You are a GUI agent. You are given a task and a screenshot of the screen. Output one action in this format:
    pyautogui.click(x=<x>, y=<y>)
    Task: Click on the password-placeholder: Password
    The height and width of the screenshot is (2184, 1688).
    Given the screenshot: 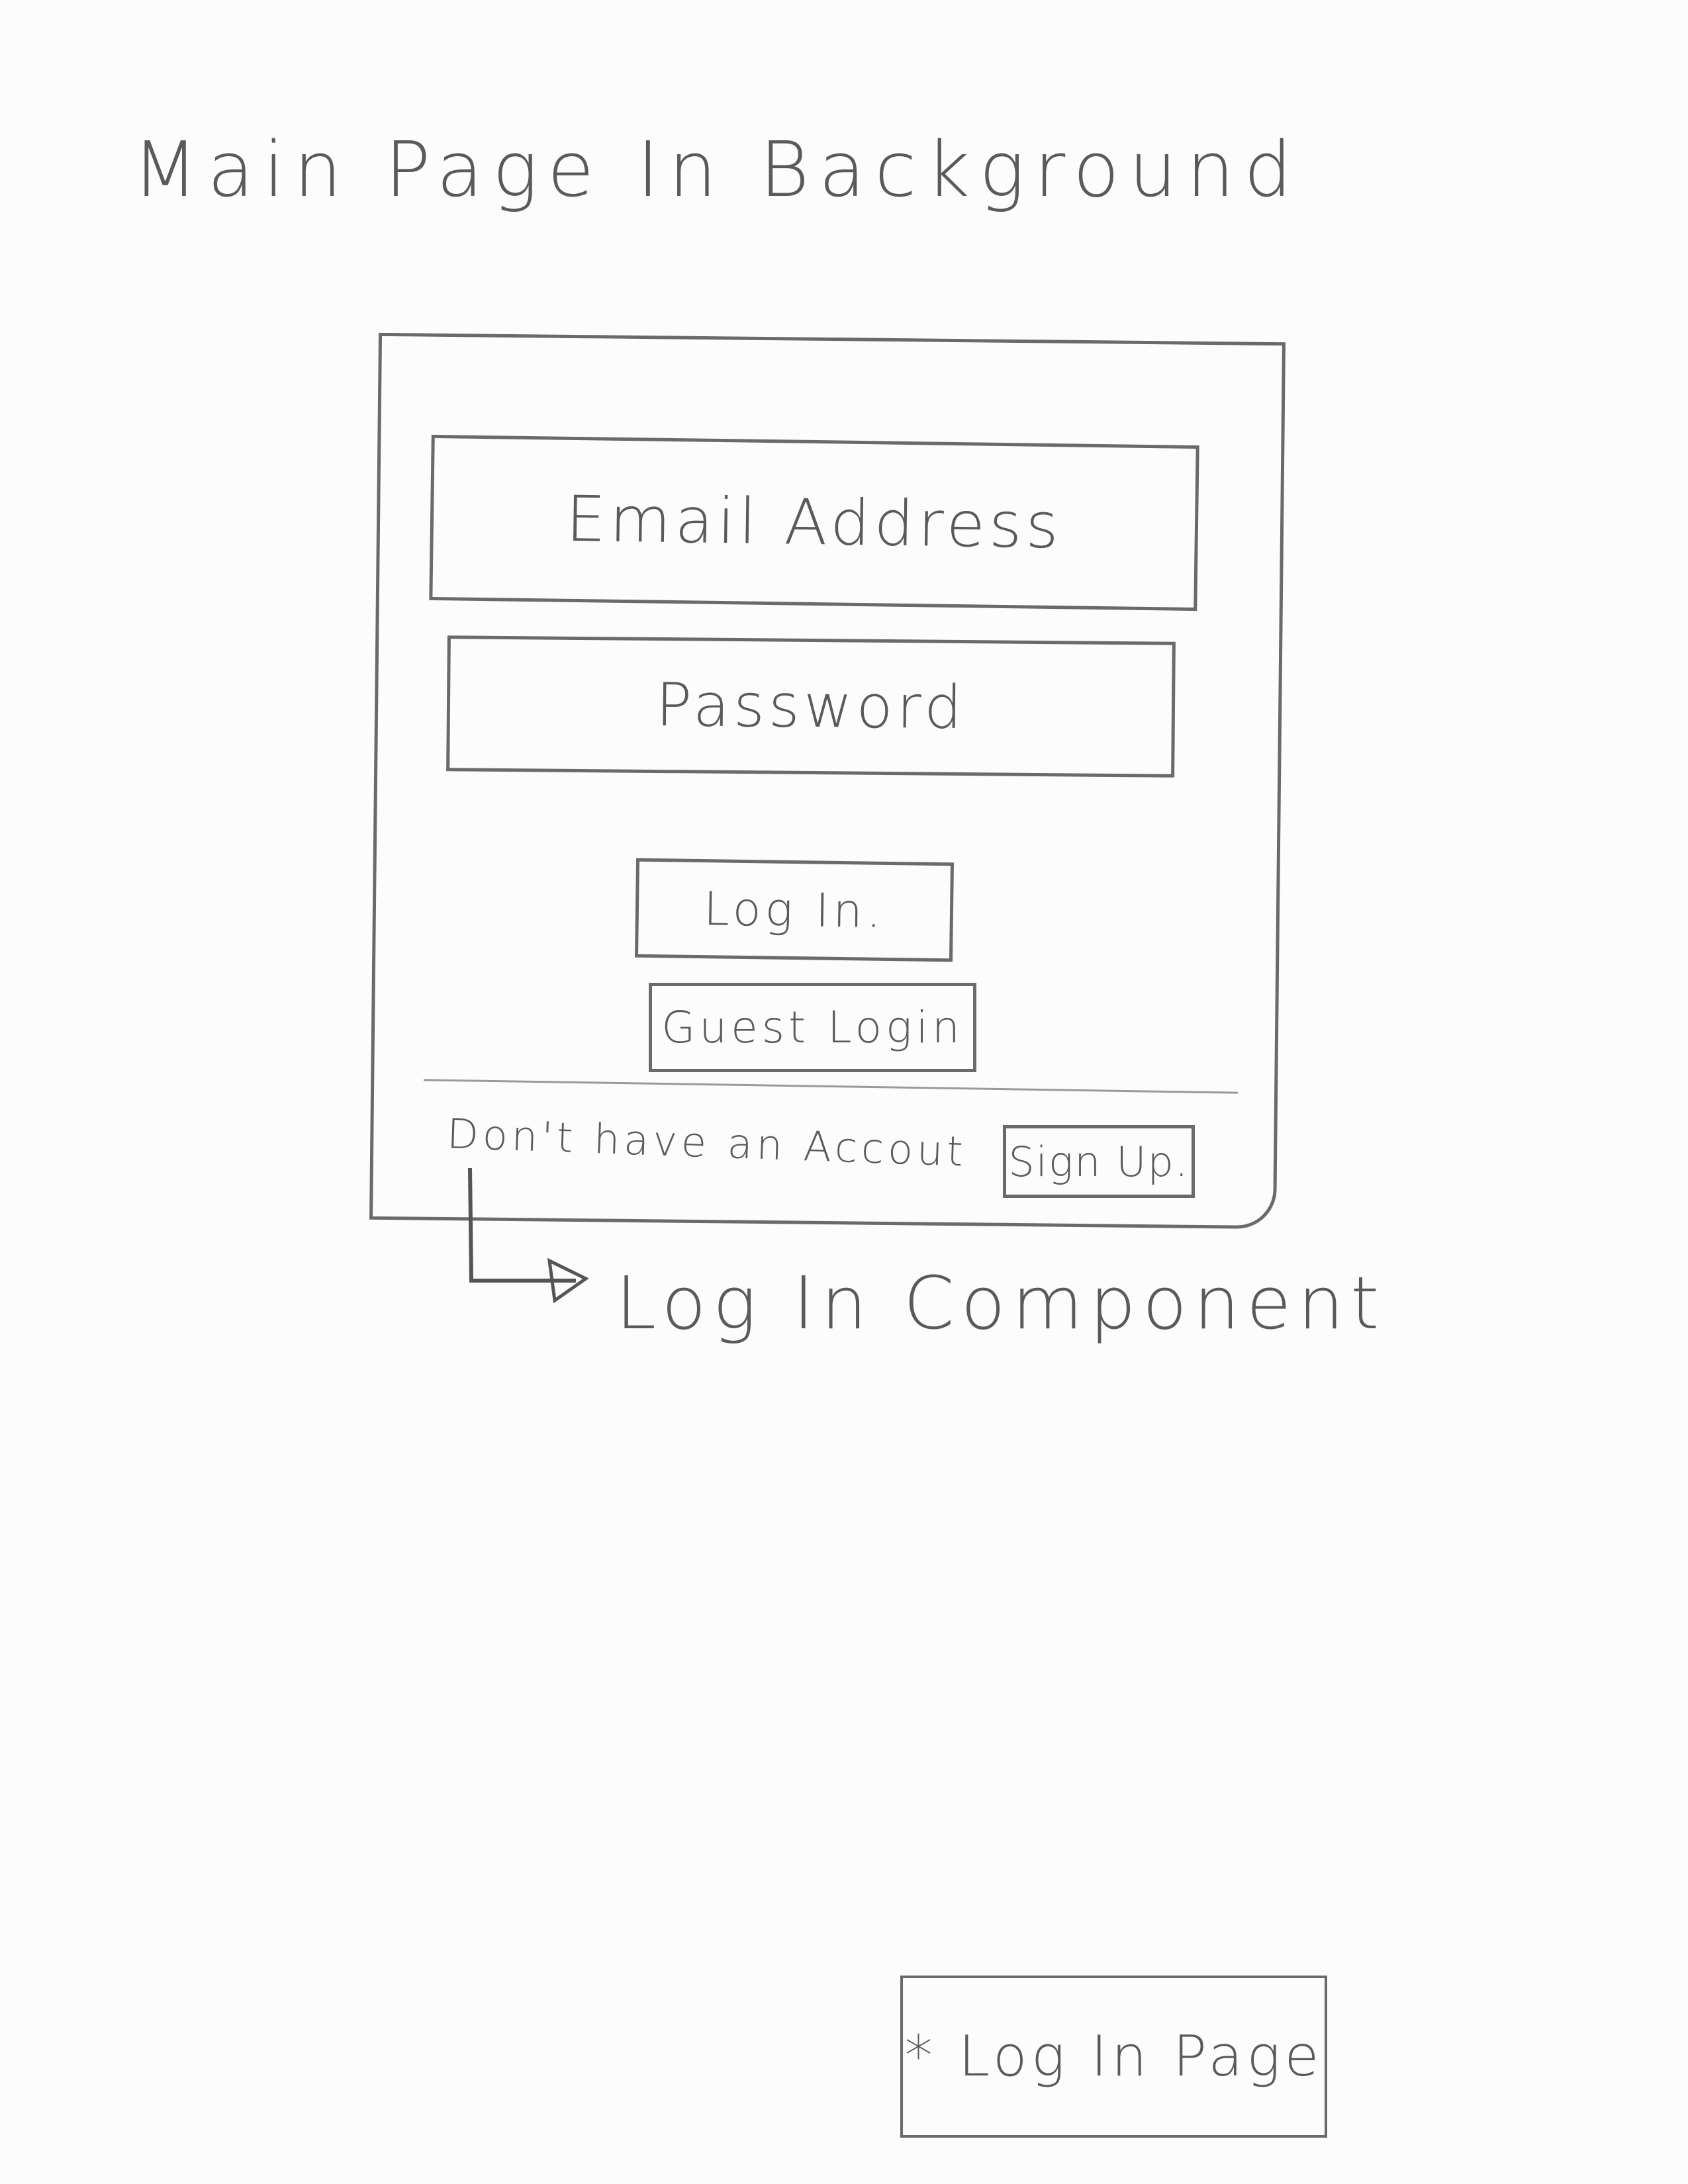 What is the action you would take?
    pyautogui.click(x=810, y=707)
    